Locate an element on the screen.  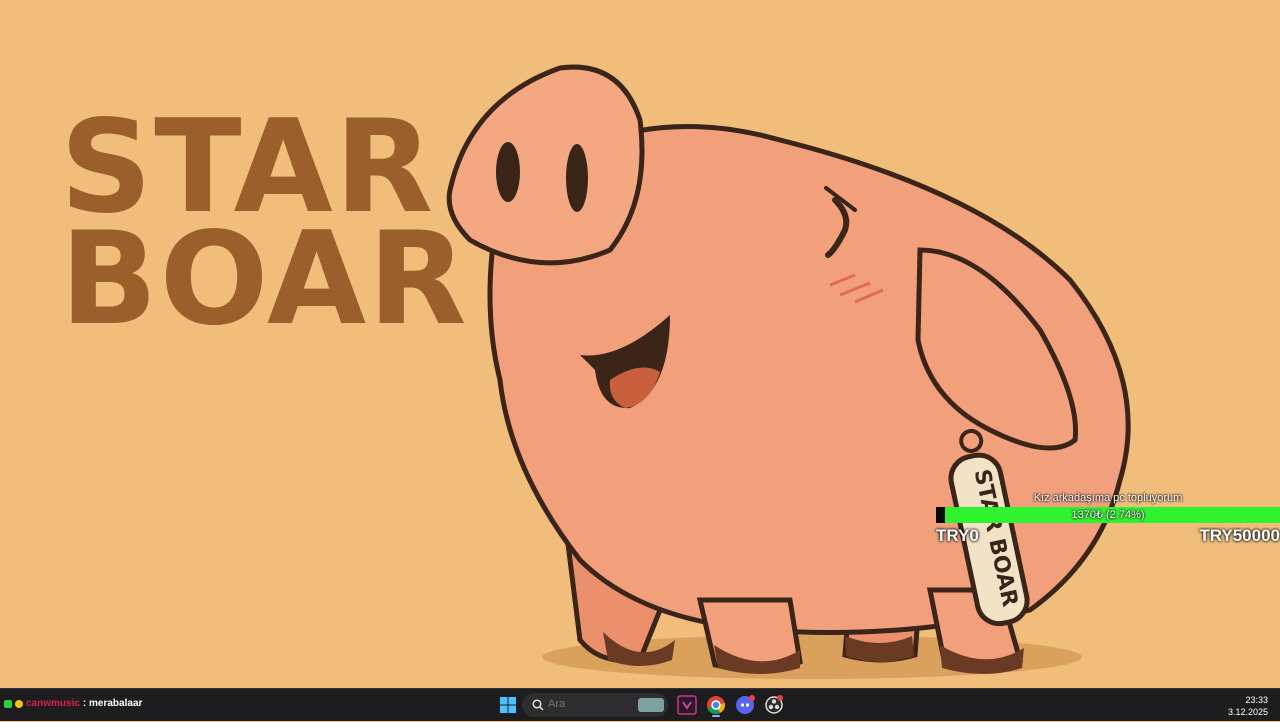
chrome-icon is located at coordinates (716, 705).